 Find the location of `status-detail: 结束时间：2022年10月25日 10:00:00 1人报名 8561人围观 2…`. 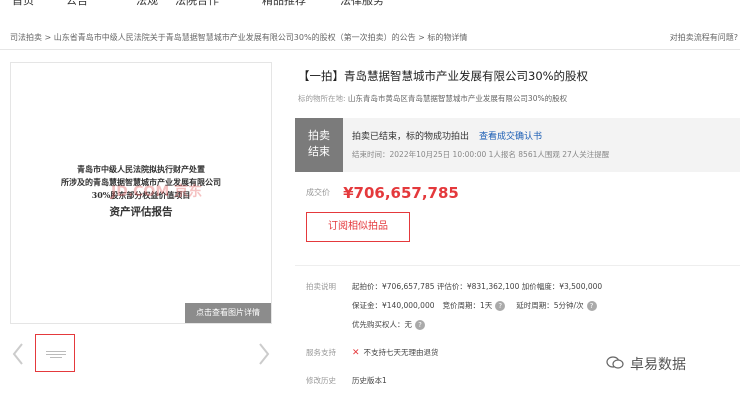

status-detail: 结束时间：2022年10月25日 10:00:00 1人报名 8561人围观 2… is located at coordinates (481, 154).